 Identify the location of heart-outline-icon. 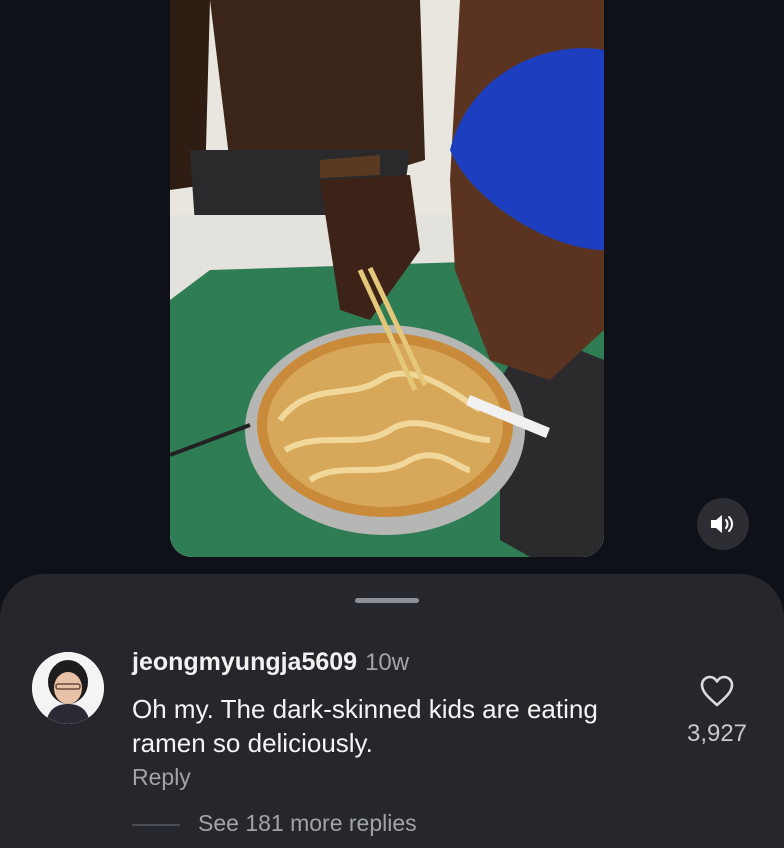
(717, 691).